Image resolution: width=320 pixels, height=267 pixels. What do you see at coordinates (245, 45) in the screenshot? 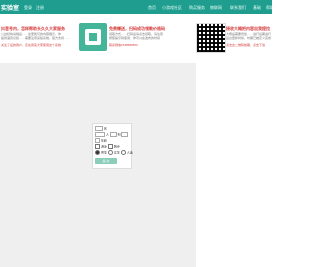
I see `ad-link: 点击这二维码前期，点击下载` at bounding box center [245, 45].